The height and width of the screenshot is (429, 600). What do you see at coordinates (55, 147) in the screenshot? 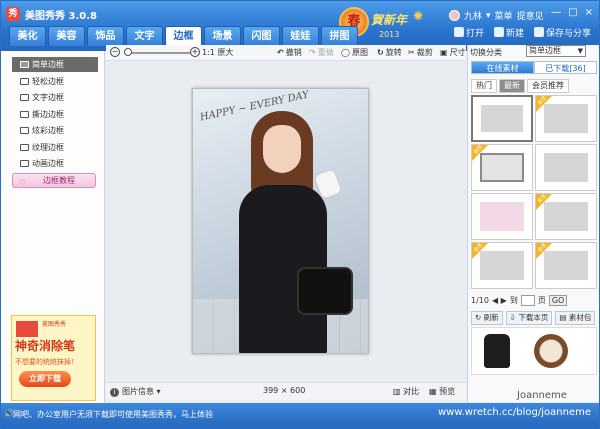
I see `sidebar-item-5: 纹理边框` at bounding box center [55, 147].